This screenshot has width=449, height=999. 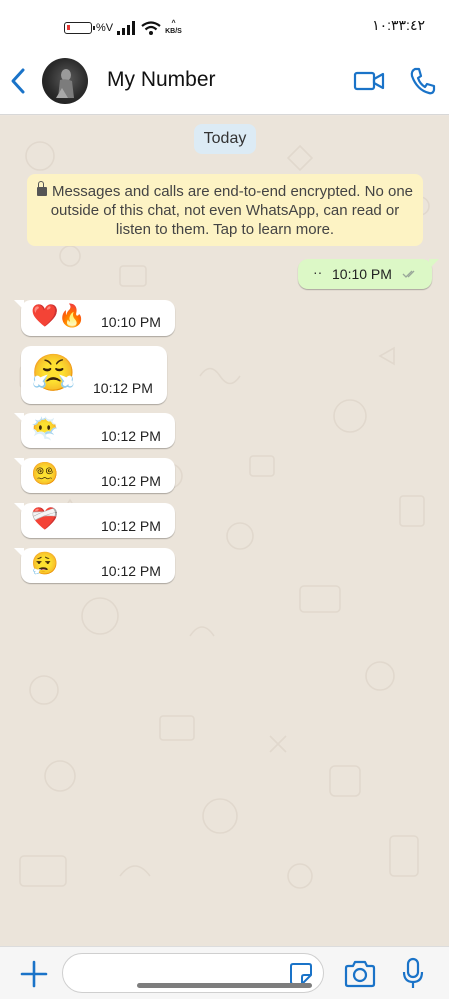 I want to click on message-emoji: 😤, so click(x=53, y=373).